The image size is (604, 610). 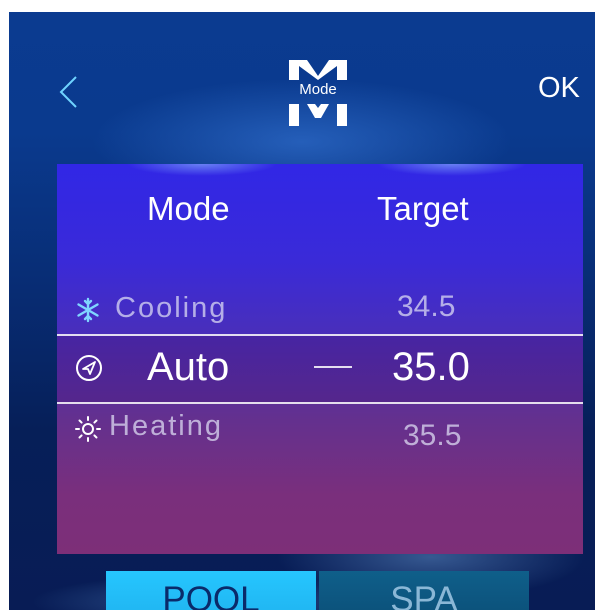 I want to click on logo-label: Mode, so click(x=318, y=89).